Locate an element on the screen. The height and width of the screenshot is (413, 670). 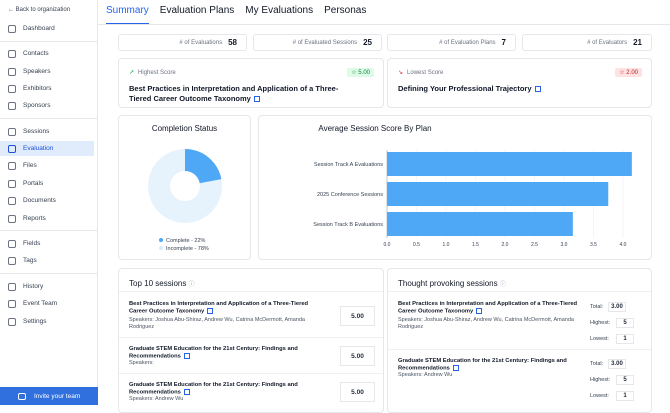
legend-incomplete: Incomplete - 78% is located at coordinates (184, 249).